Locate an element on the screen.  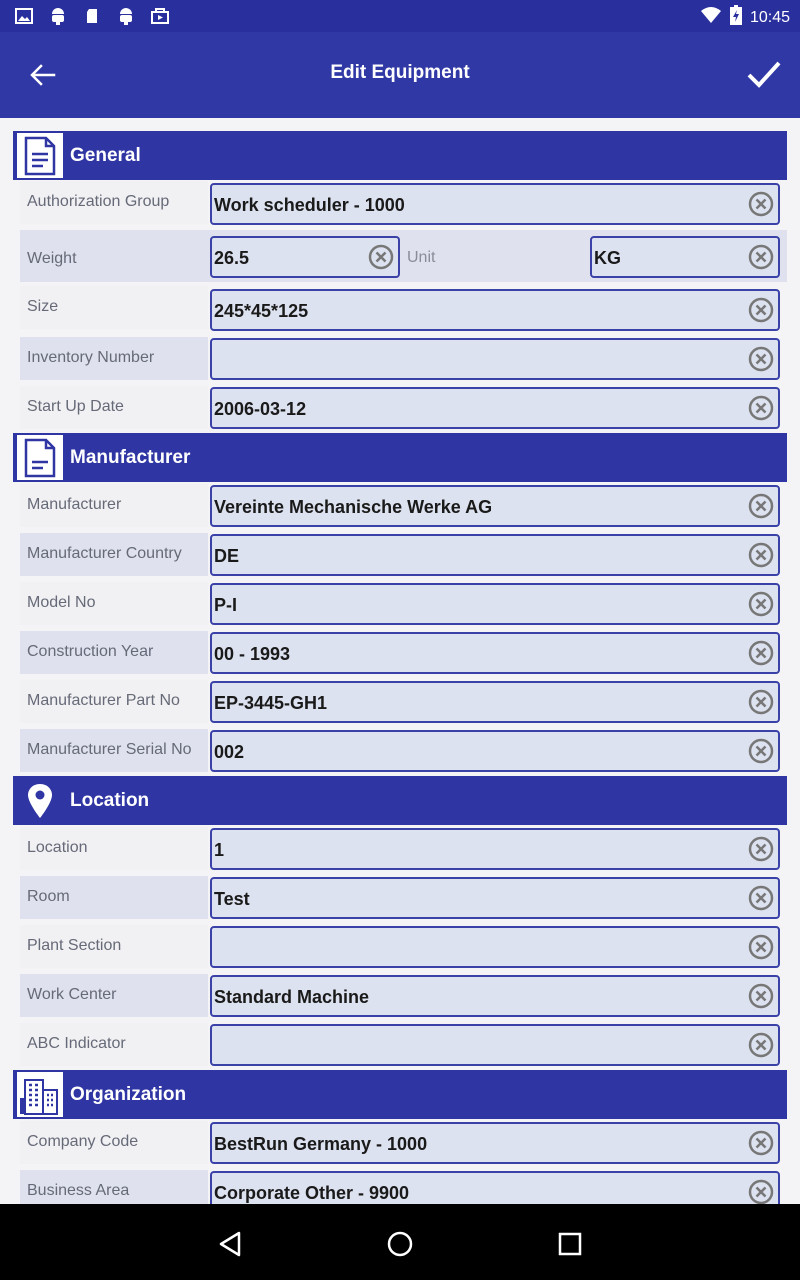
manufacturer-country-field: DE is located at coordinates (495, 555).